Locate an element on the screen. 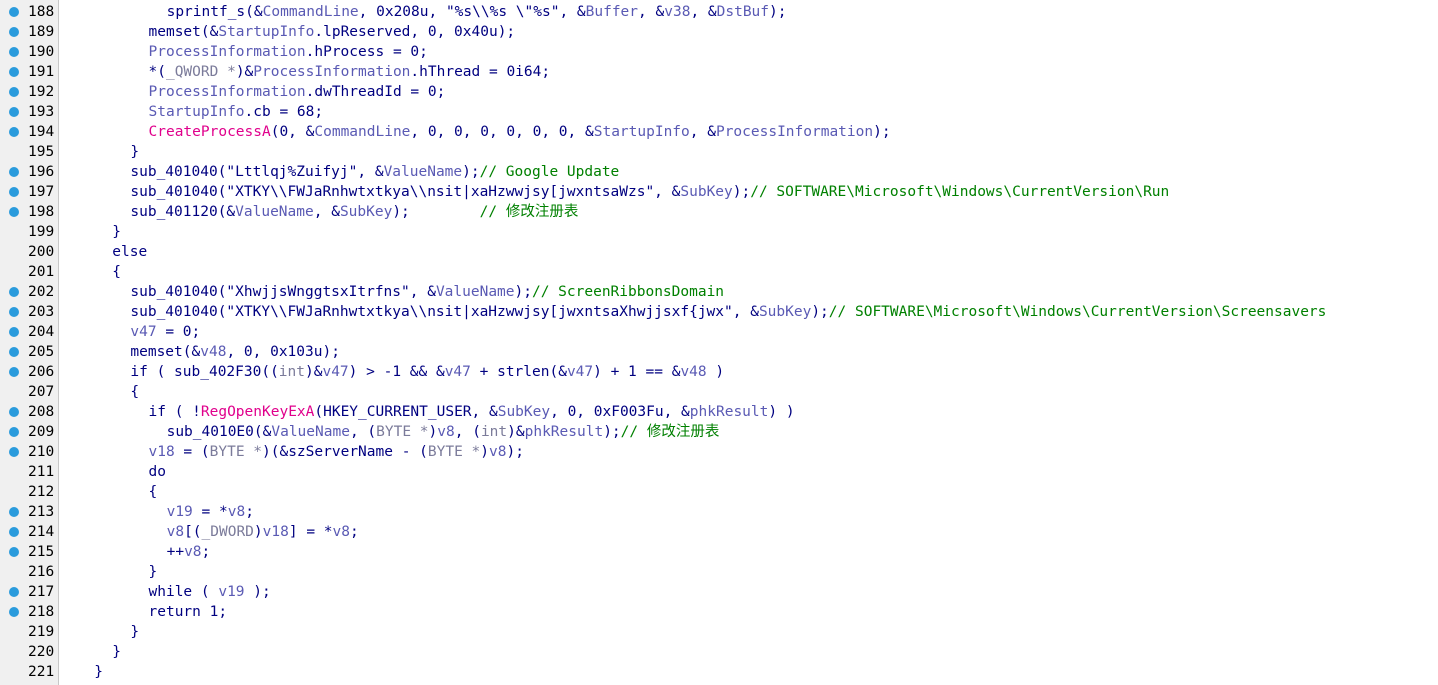 The image size is (1438, 685). code-token-var: v48 is located at coordinates (213, 352).